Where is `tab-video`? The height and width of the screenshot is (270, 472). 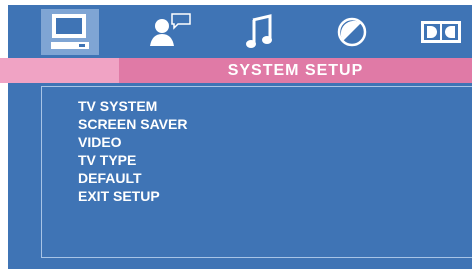 tab-video is located at coordinates (352, 32).